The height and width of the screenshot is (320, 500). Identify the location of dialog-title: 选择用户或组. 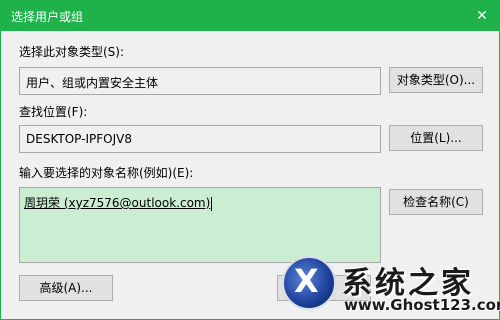
(47, 17).